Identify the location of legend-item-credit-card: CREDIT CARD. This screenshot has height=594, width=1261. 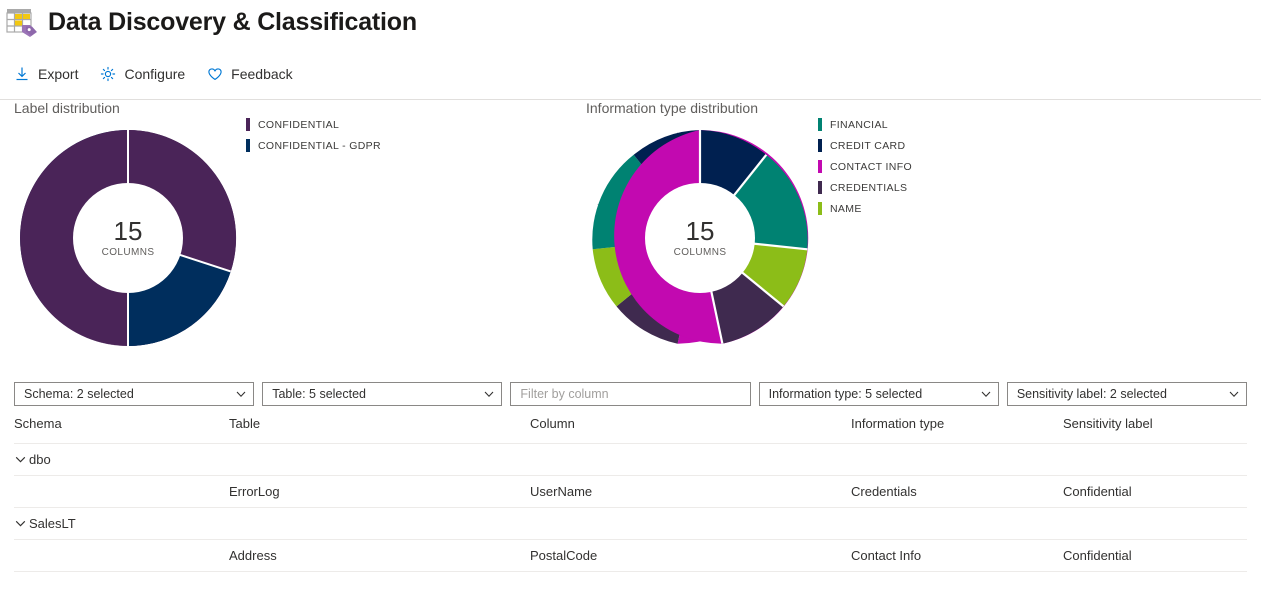
(865, 145).